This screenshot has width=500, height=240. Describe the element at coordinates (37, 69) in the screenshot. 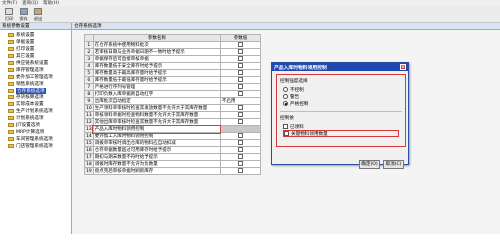

I see `tree-item: 库存管理选项` at that location.